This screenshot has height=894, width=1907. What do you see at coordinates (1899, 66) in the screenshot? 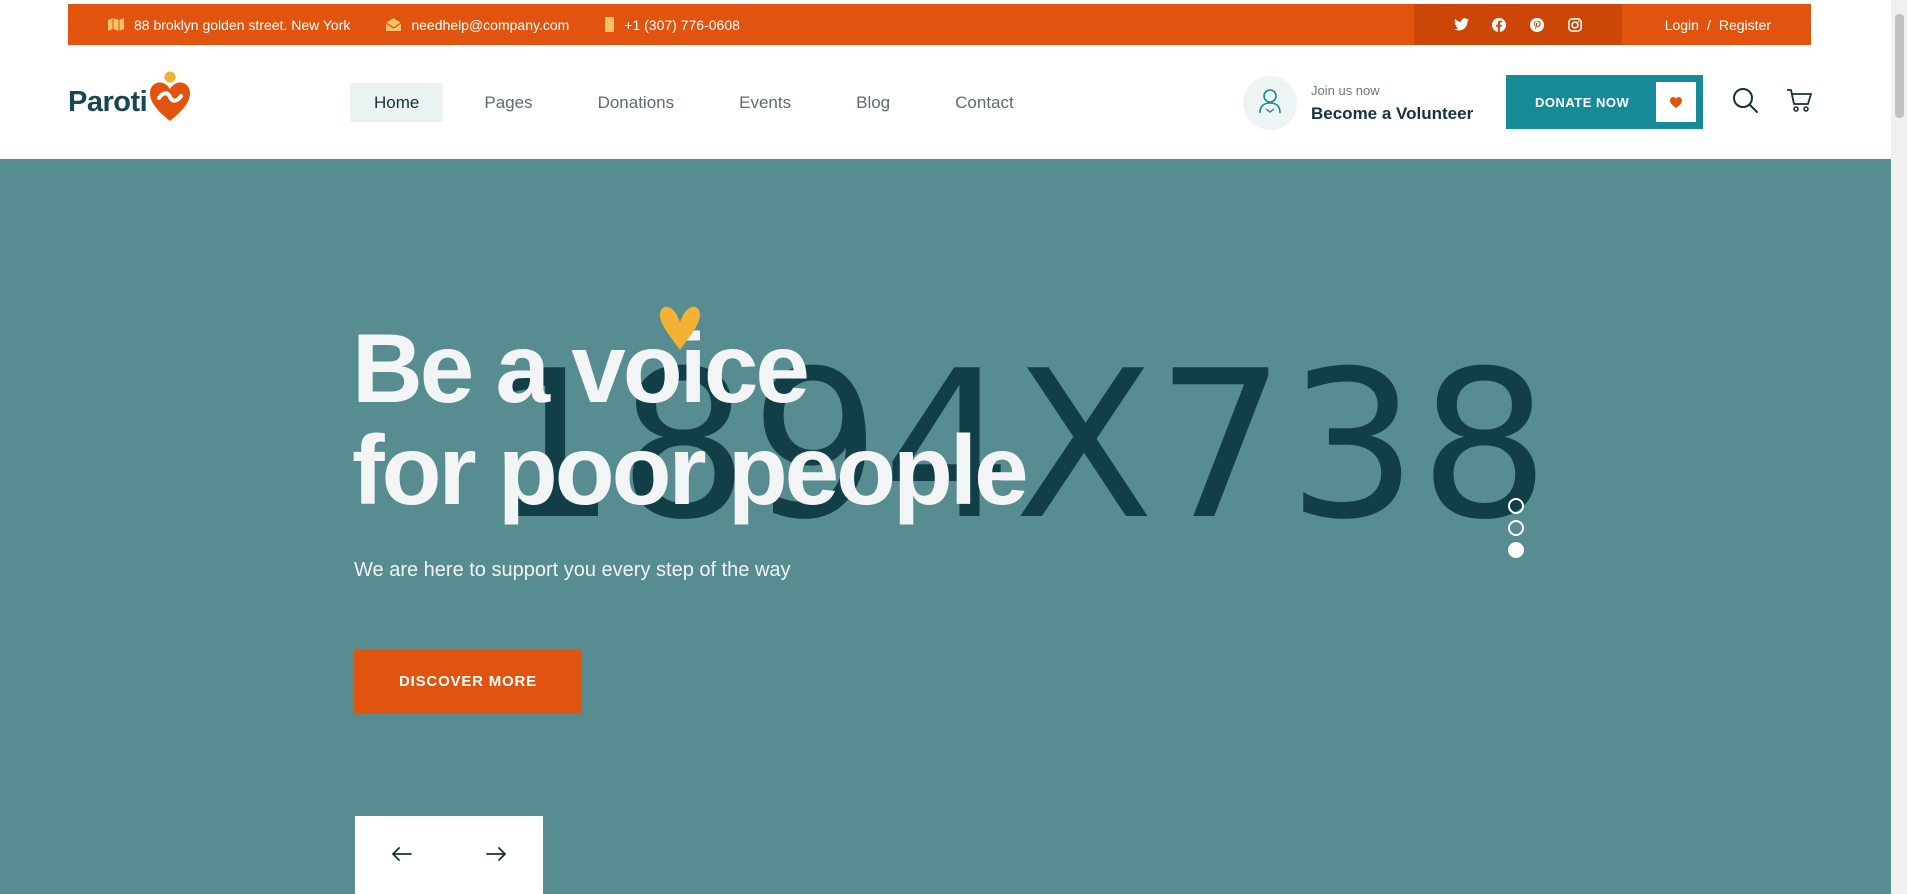
I see `scrollbar-thumb` at bounding box center [1899, 66].